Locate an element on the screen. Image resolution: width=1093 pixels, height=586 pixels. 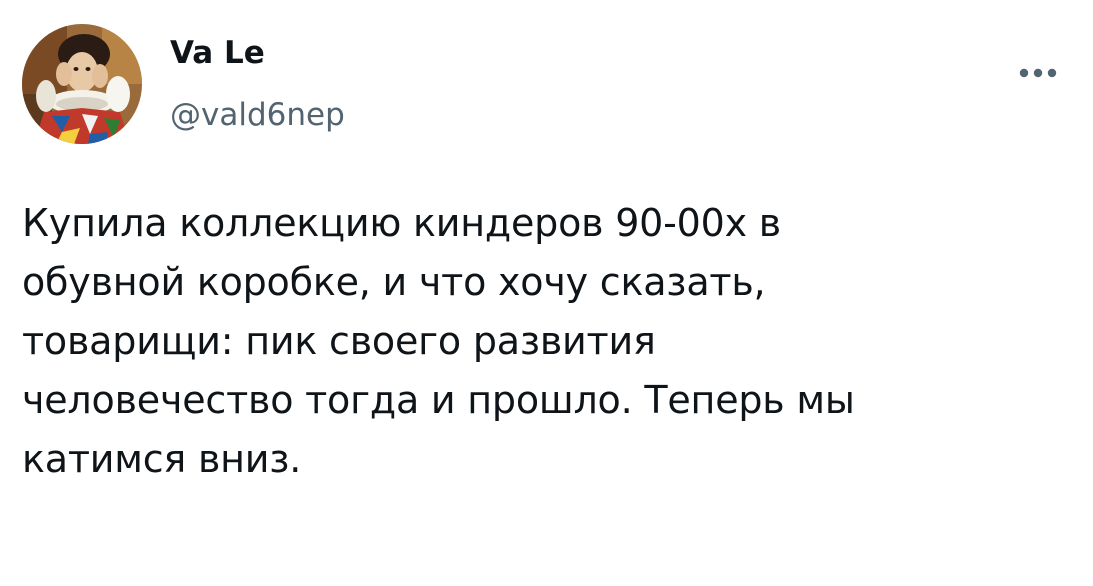
avatar is located at coordinates (82, 84).